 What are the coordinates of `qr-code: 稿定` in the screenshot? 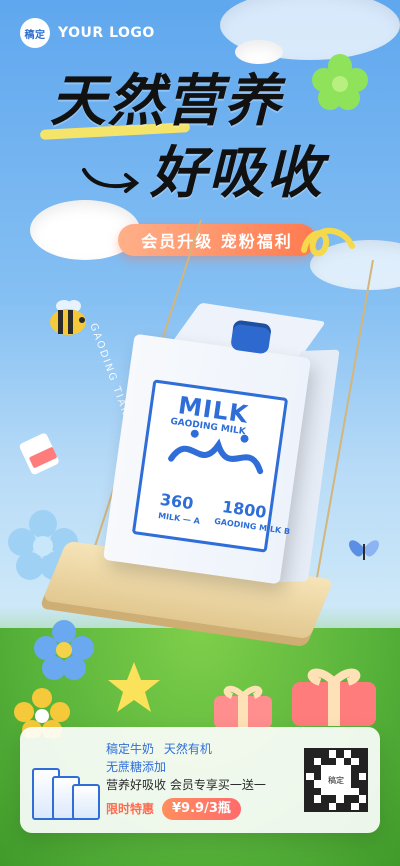 It's located at (336, 780).